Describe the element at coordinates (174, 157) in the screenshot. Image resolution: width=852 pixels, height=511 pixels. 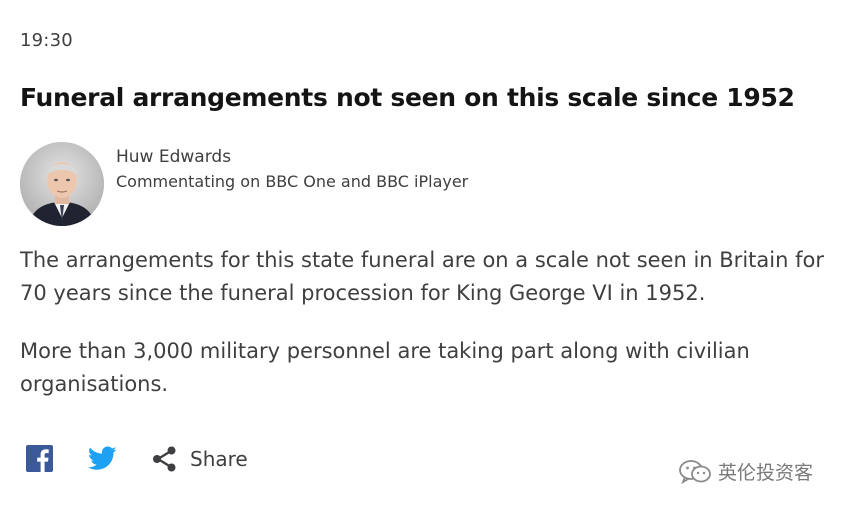
I see `author-name: Huw Edwards` at that location.